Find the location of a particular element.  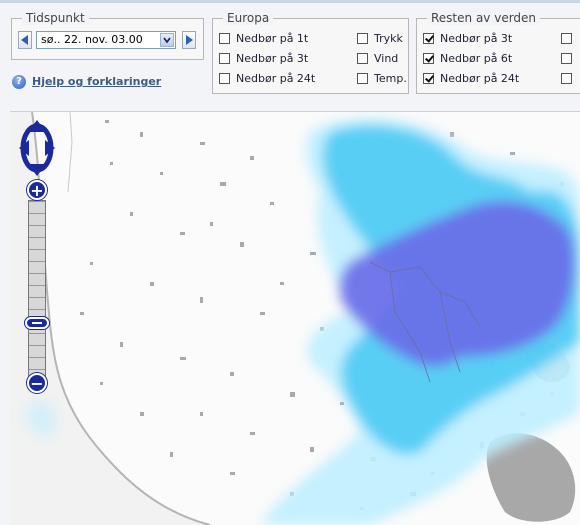

help-icon: ? is located at coordinates (19, 82).